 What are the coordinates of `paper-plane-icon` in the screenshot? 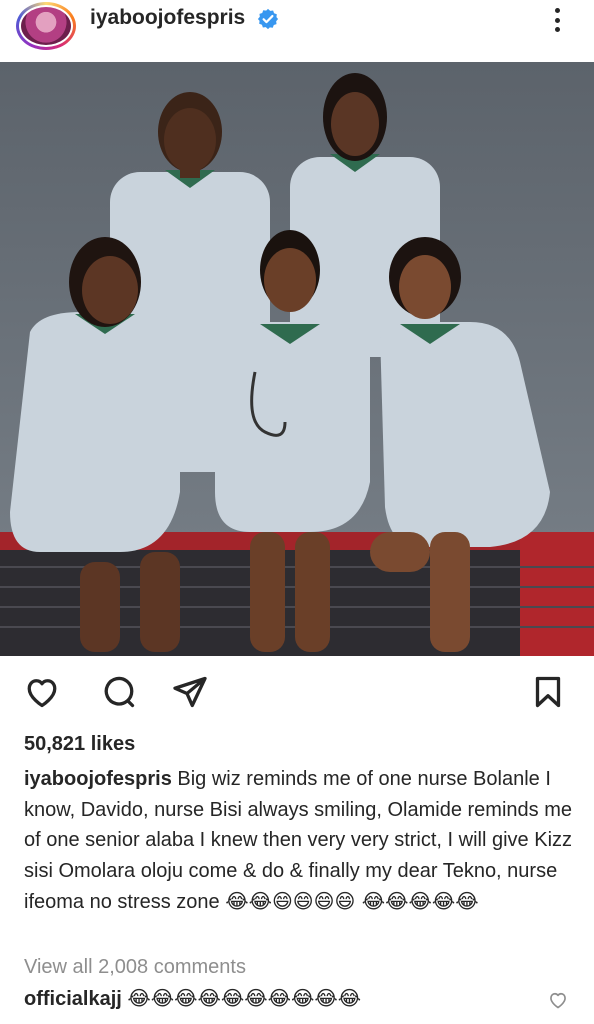 It's located at (190, 692).